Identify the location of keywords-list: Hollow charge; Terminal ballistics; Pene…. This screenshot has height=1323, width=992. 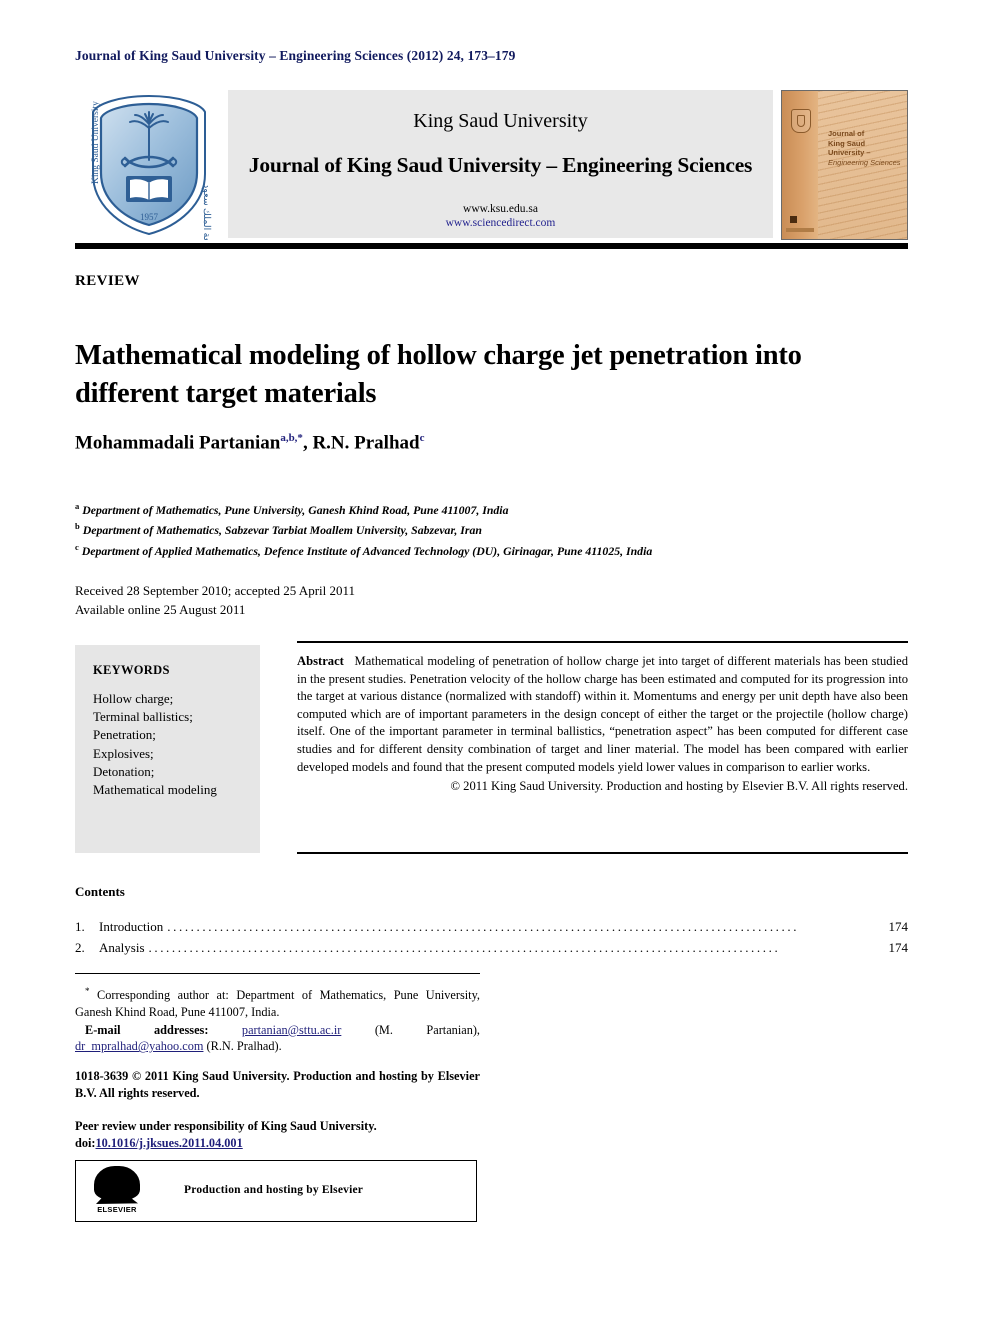
(176, 744).